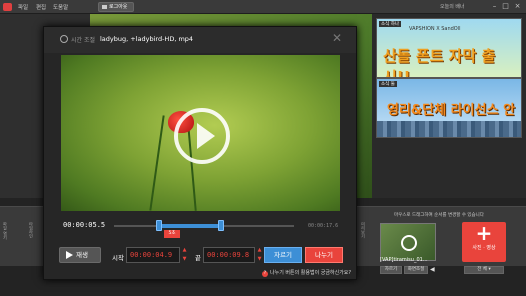  Describe the element at coordinates (449, 108) in the screenshot. I see `ad-banner-license: 소식 둘 영리&단체 라이선스 안내` at that location.